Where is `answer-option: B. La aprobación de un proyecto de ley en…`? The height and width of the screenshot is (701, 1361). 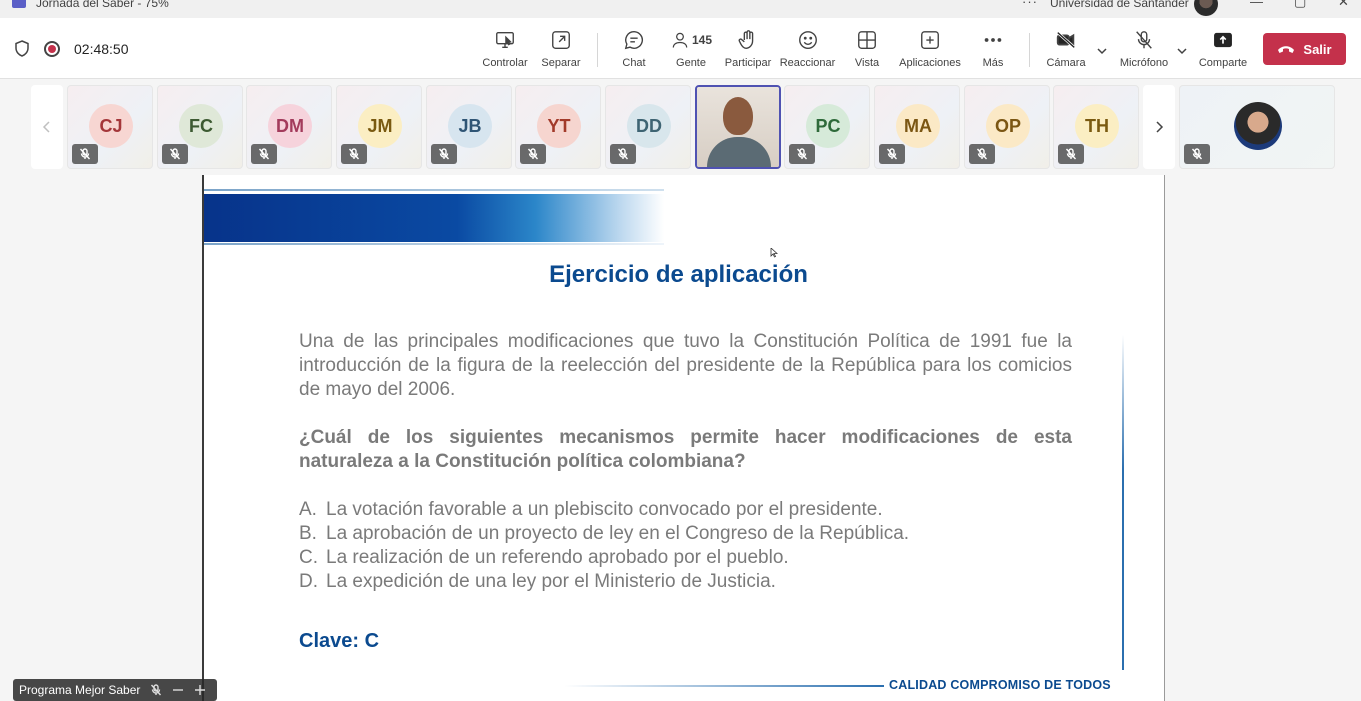 answer-option: B. La aprobación de un proyecto de ley en… is located at coordinates (685, 534).